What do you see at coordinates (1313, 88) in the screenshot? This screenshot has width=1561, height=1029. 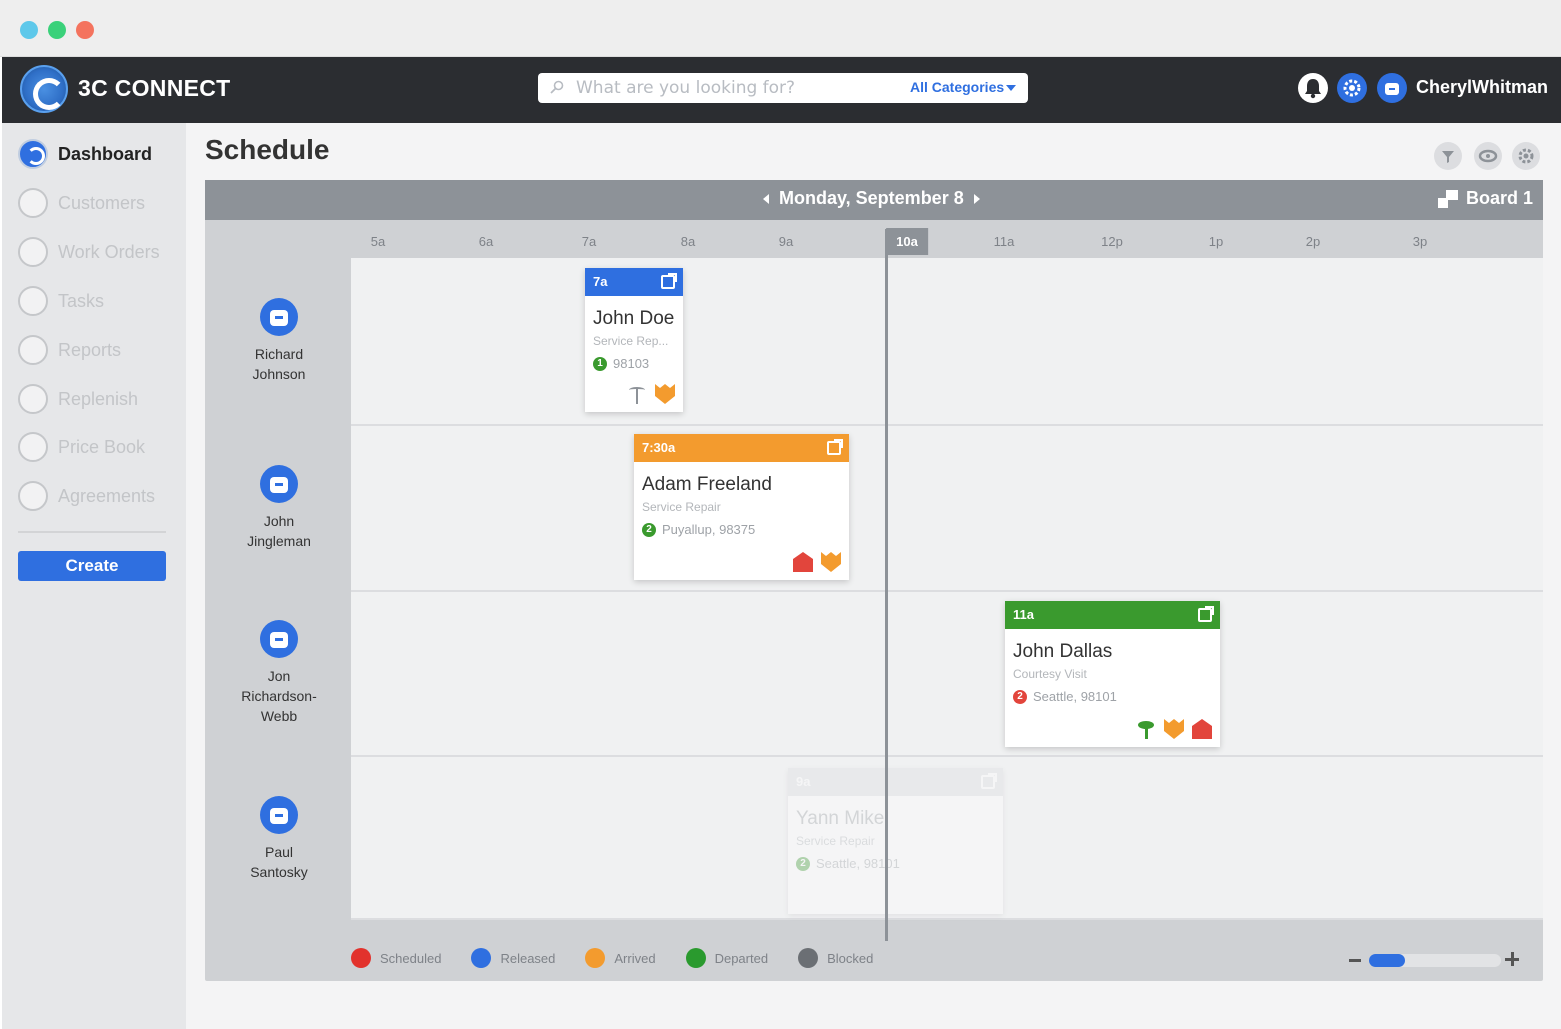 I see `notification-bell-icon` at bounding box center [1313, 88].